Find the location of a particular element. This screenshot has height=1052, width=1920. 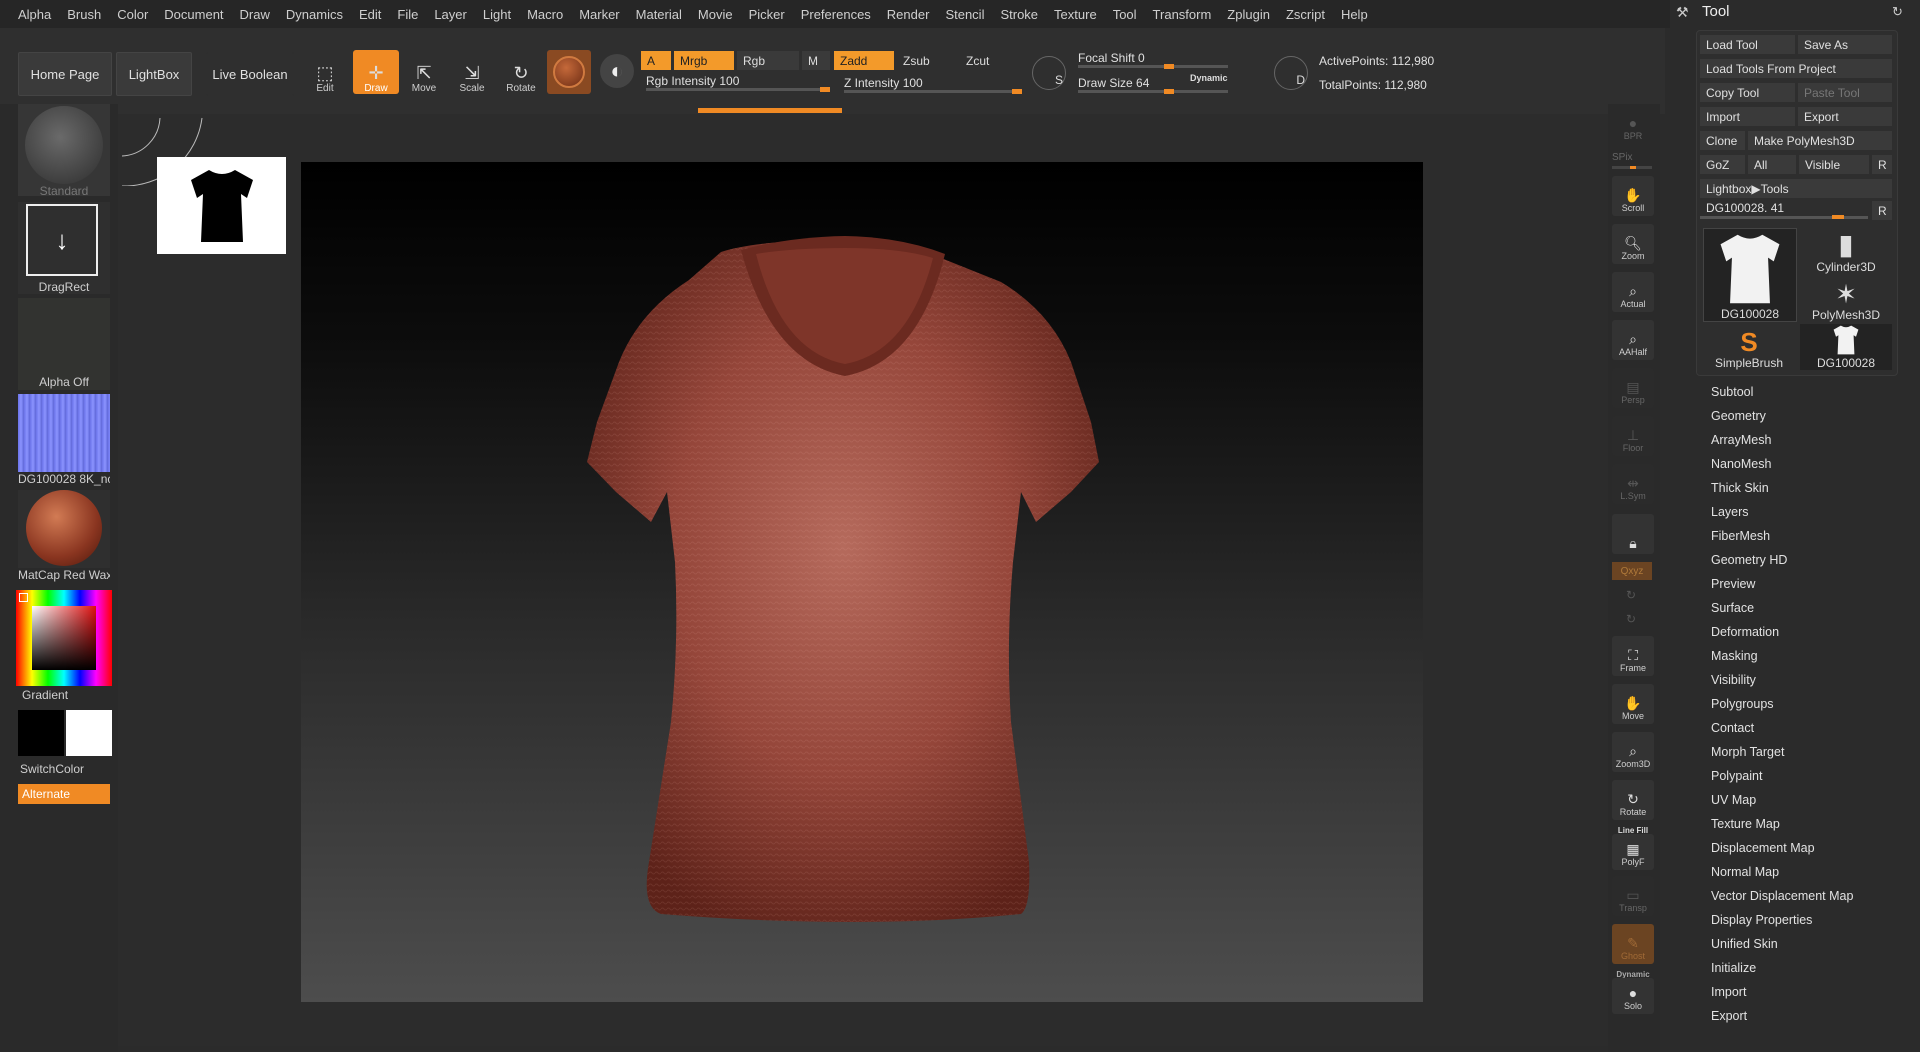

export-tool-button: Export is located at coordinates (1845, 116).